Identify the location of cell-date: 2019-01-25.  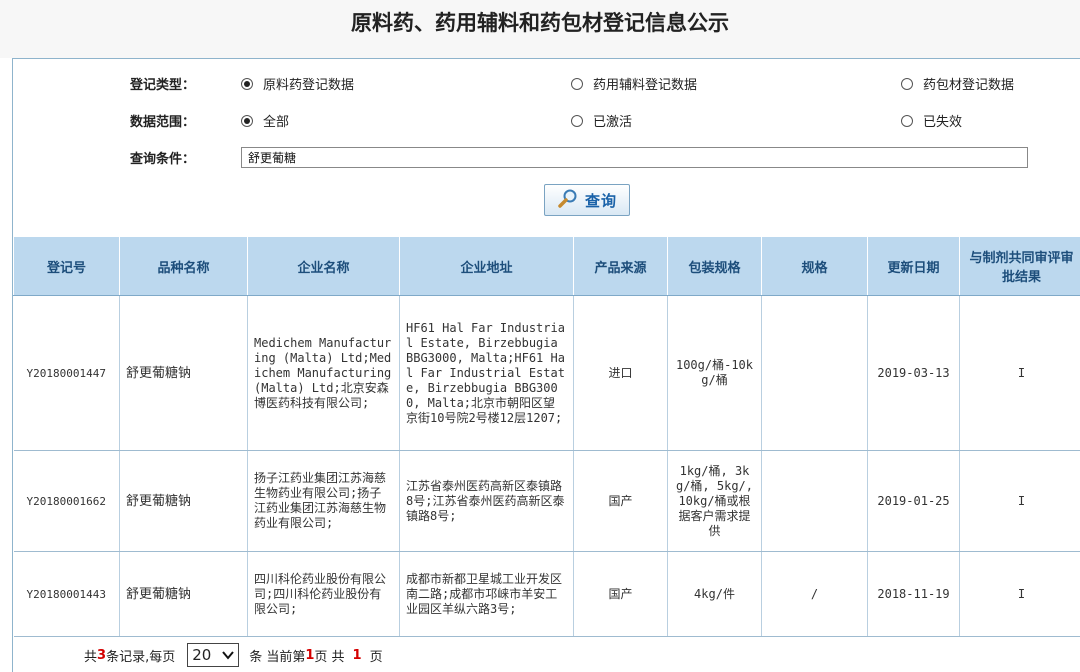
(913, 501).